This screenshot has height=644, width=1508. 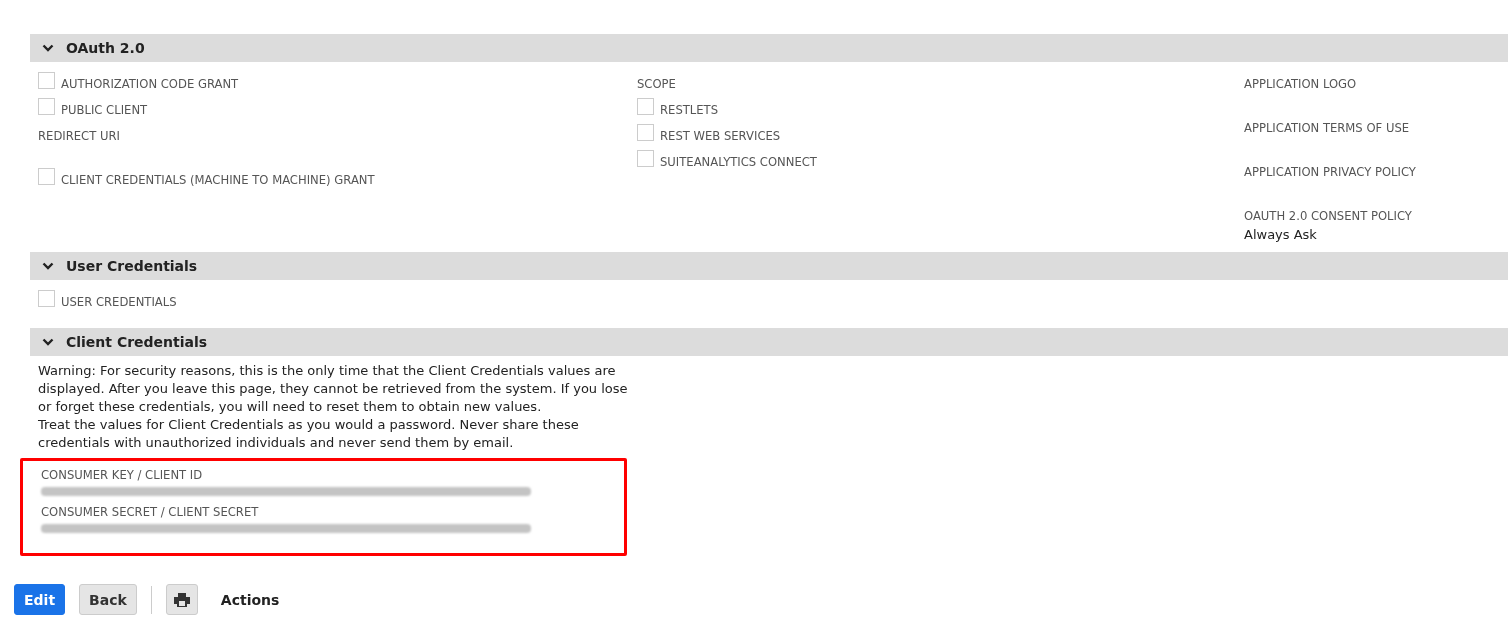 I want to click on section-header: User Credentials, so click(x=769, y=266).